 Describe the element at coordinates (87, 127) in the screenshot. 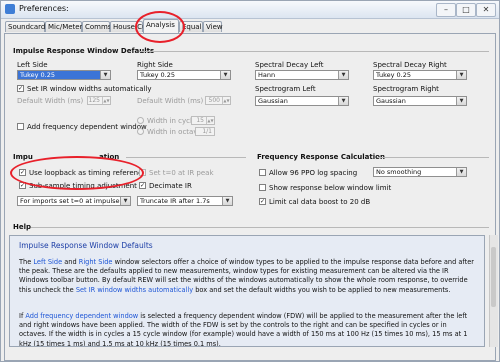

I see `freq-dep-label: Add frequency dependent window` at that location.